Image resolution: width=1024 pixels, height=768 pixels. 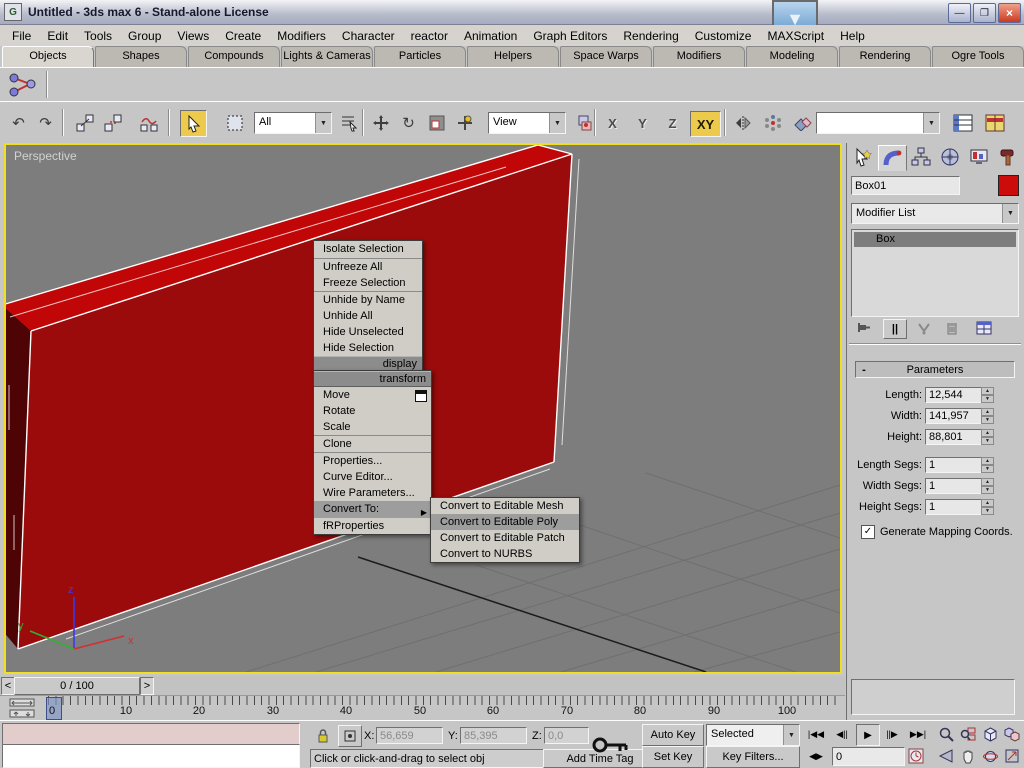 What do you see at coordinates (987, 486) in the screenshot?
I see `width-segs-spinner: ▲ ▼` at bounding box center [987, 486].